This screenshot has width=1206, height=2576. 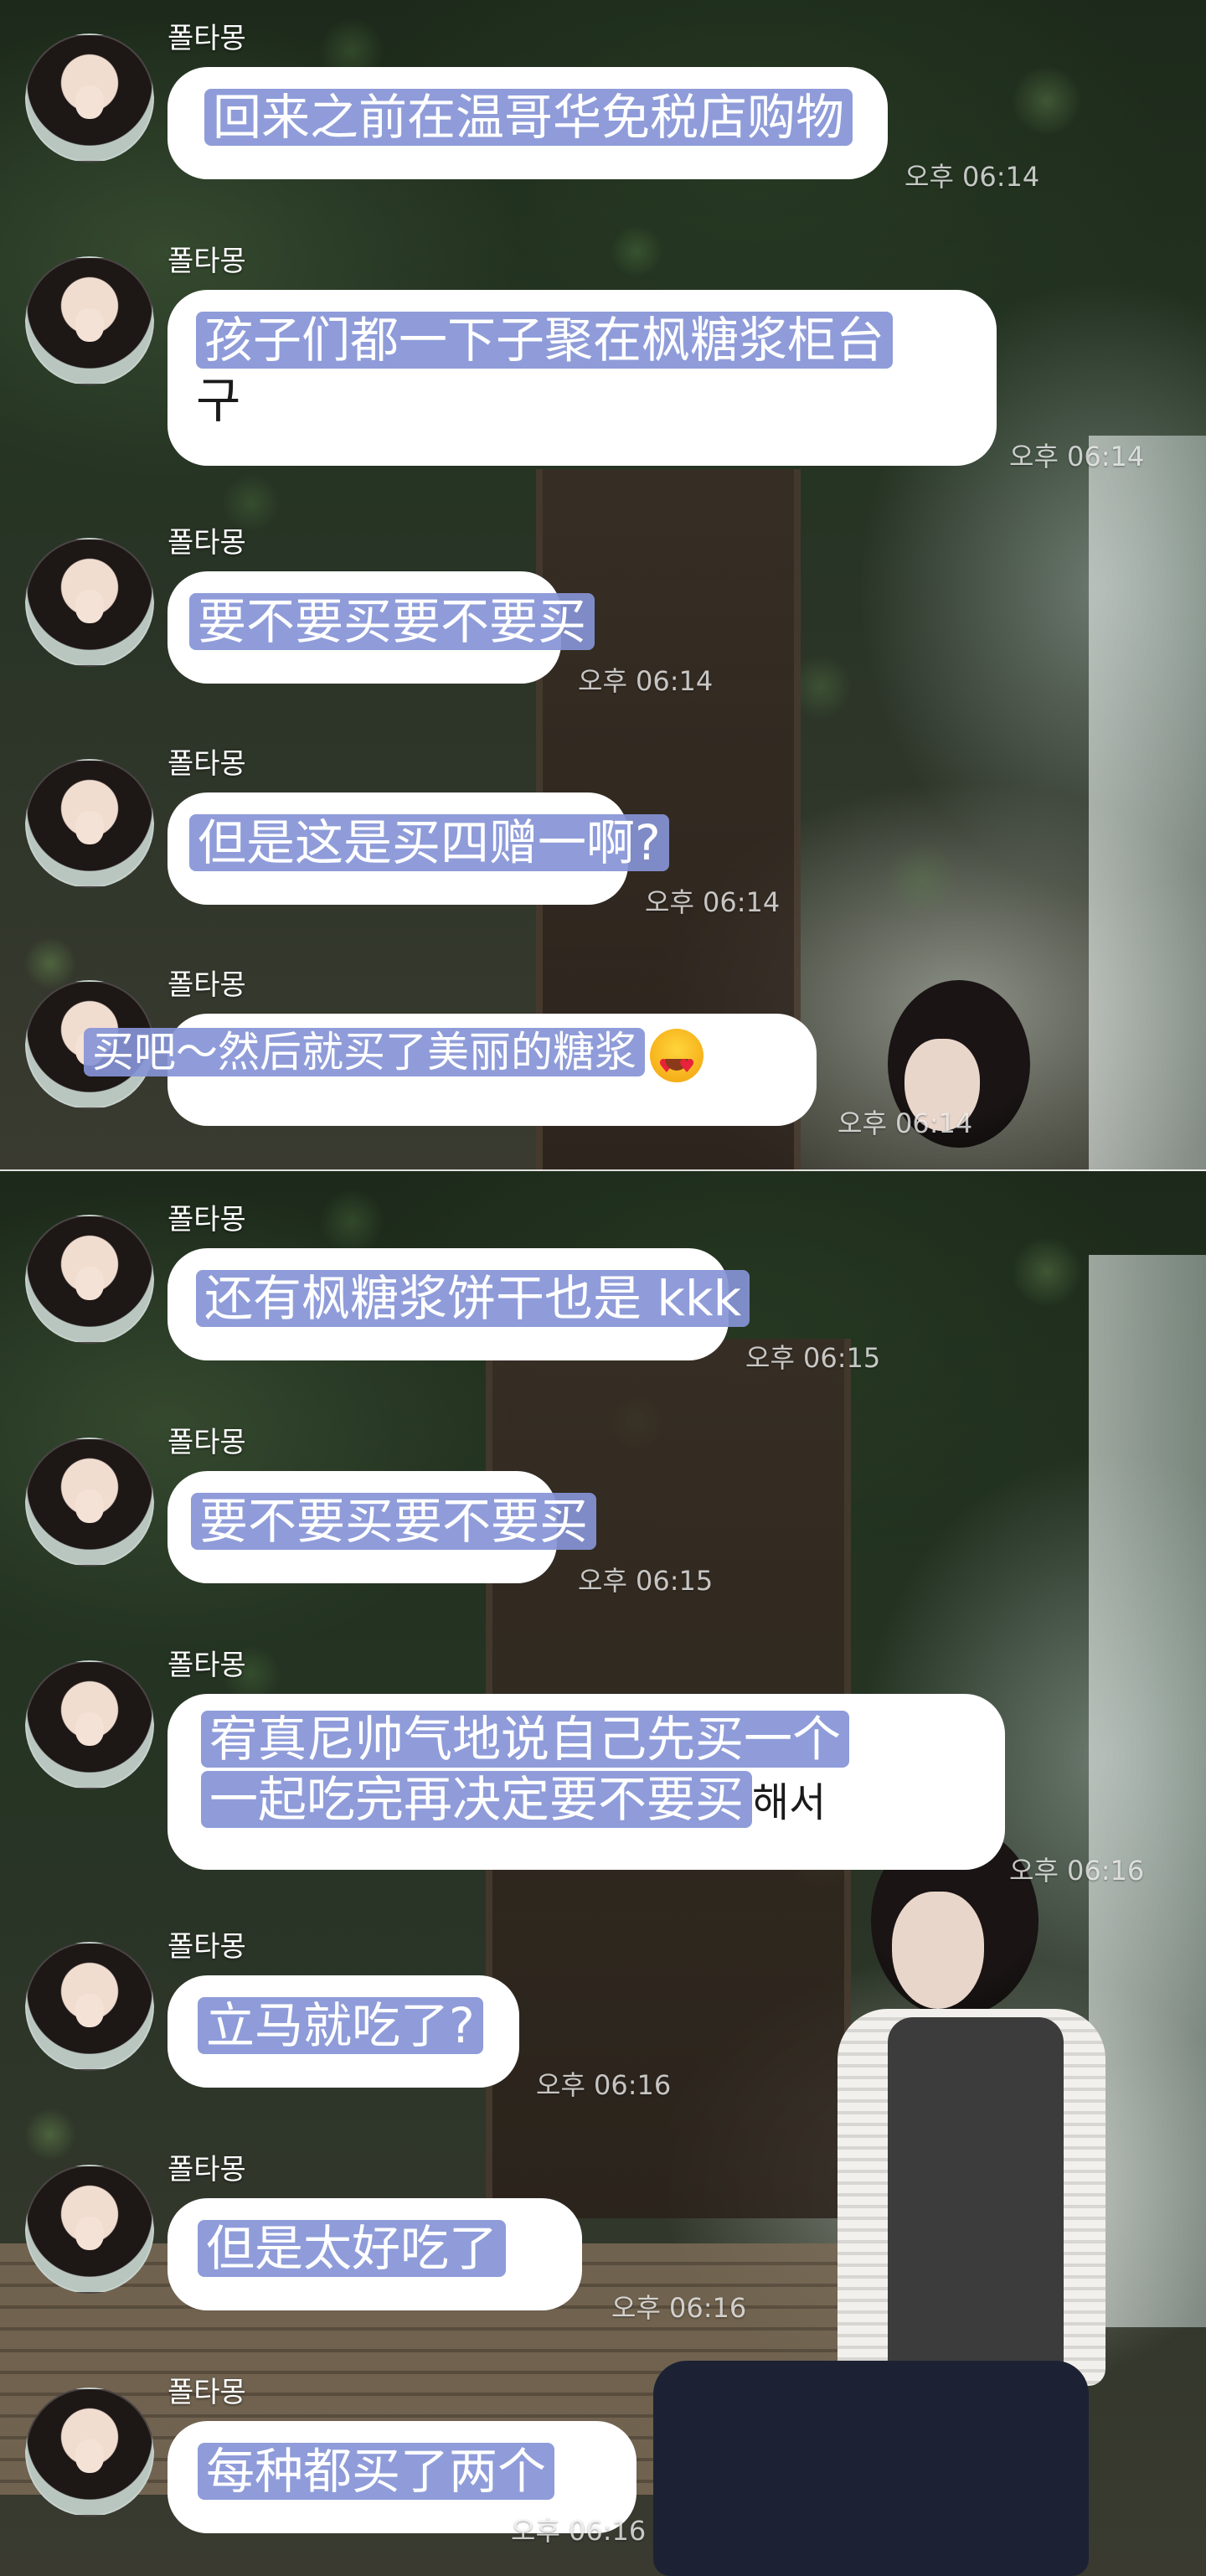 What do you see at coordinates (340, 2025) in the screenshot?
I see `message-text: 立马就吃了?` at bounding box center [340, 2025].